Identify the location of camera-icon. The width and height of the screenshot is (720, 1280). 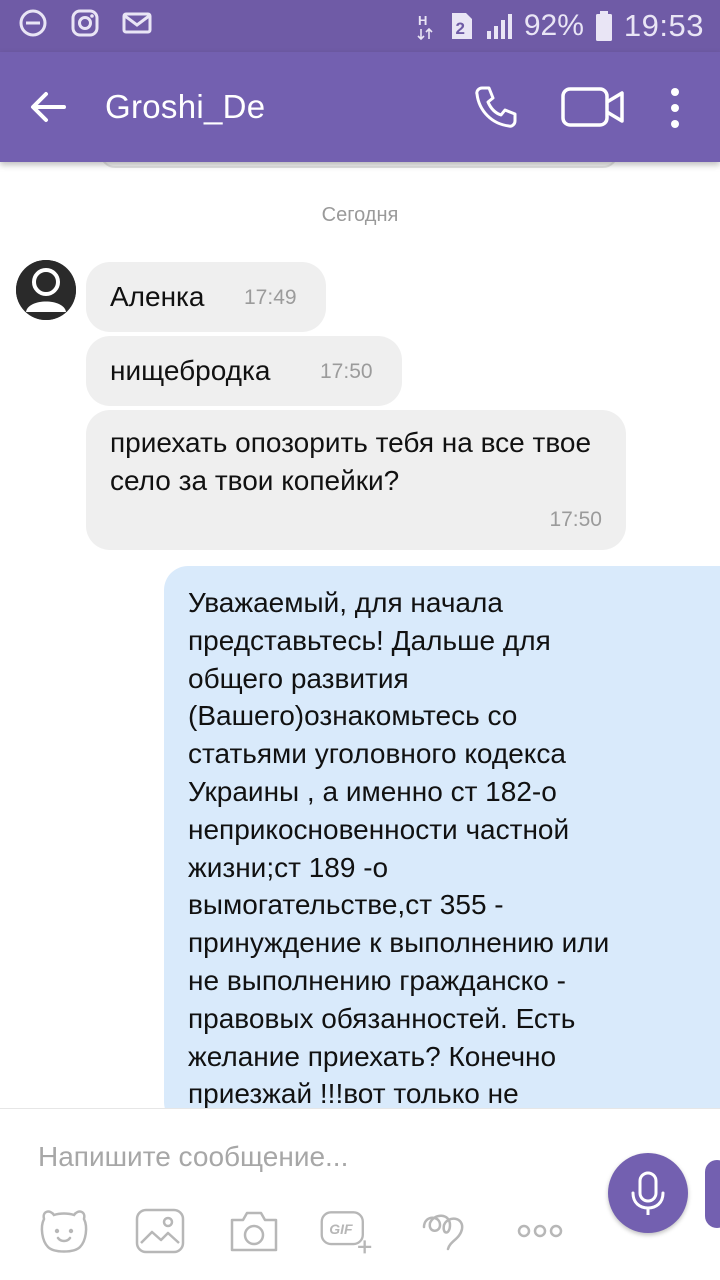
(254, 1231).